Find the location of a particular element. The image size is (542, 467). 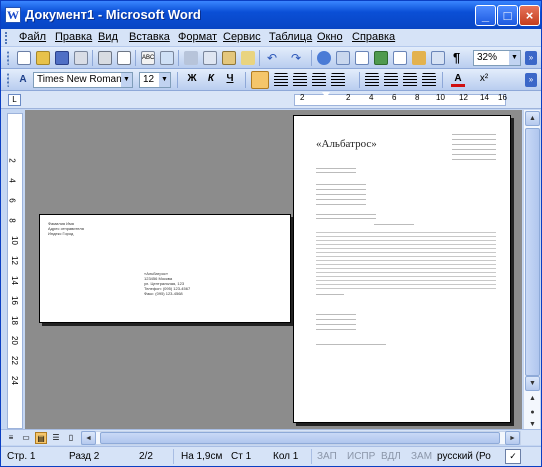

styles-formatting-icon: А is located at coordinates (23, 80).